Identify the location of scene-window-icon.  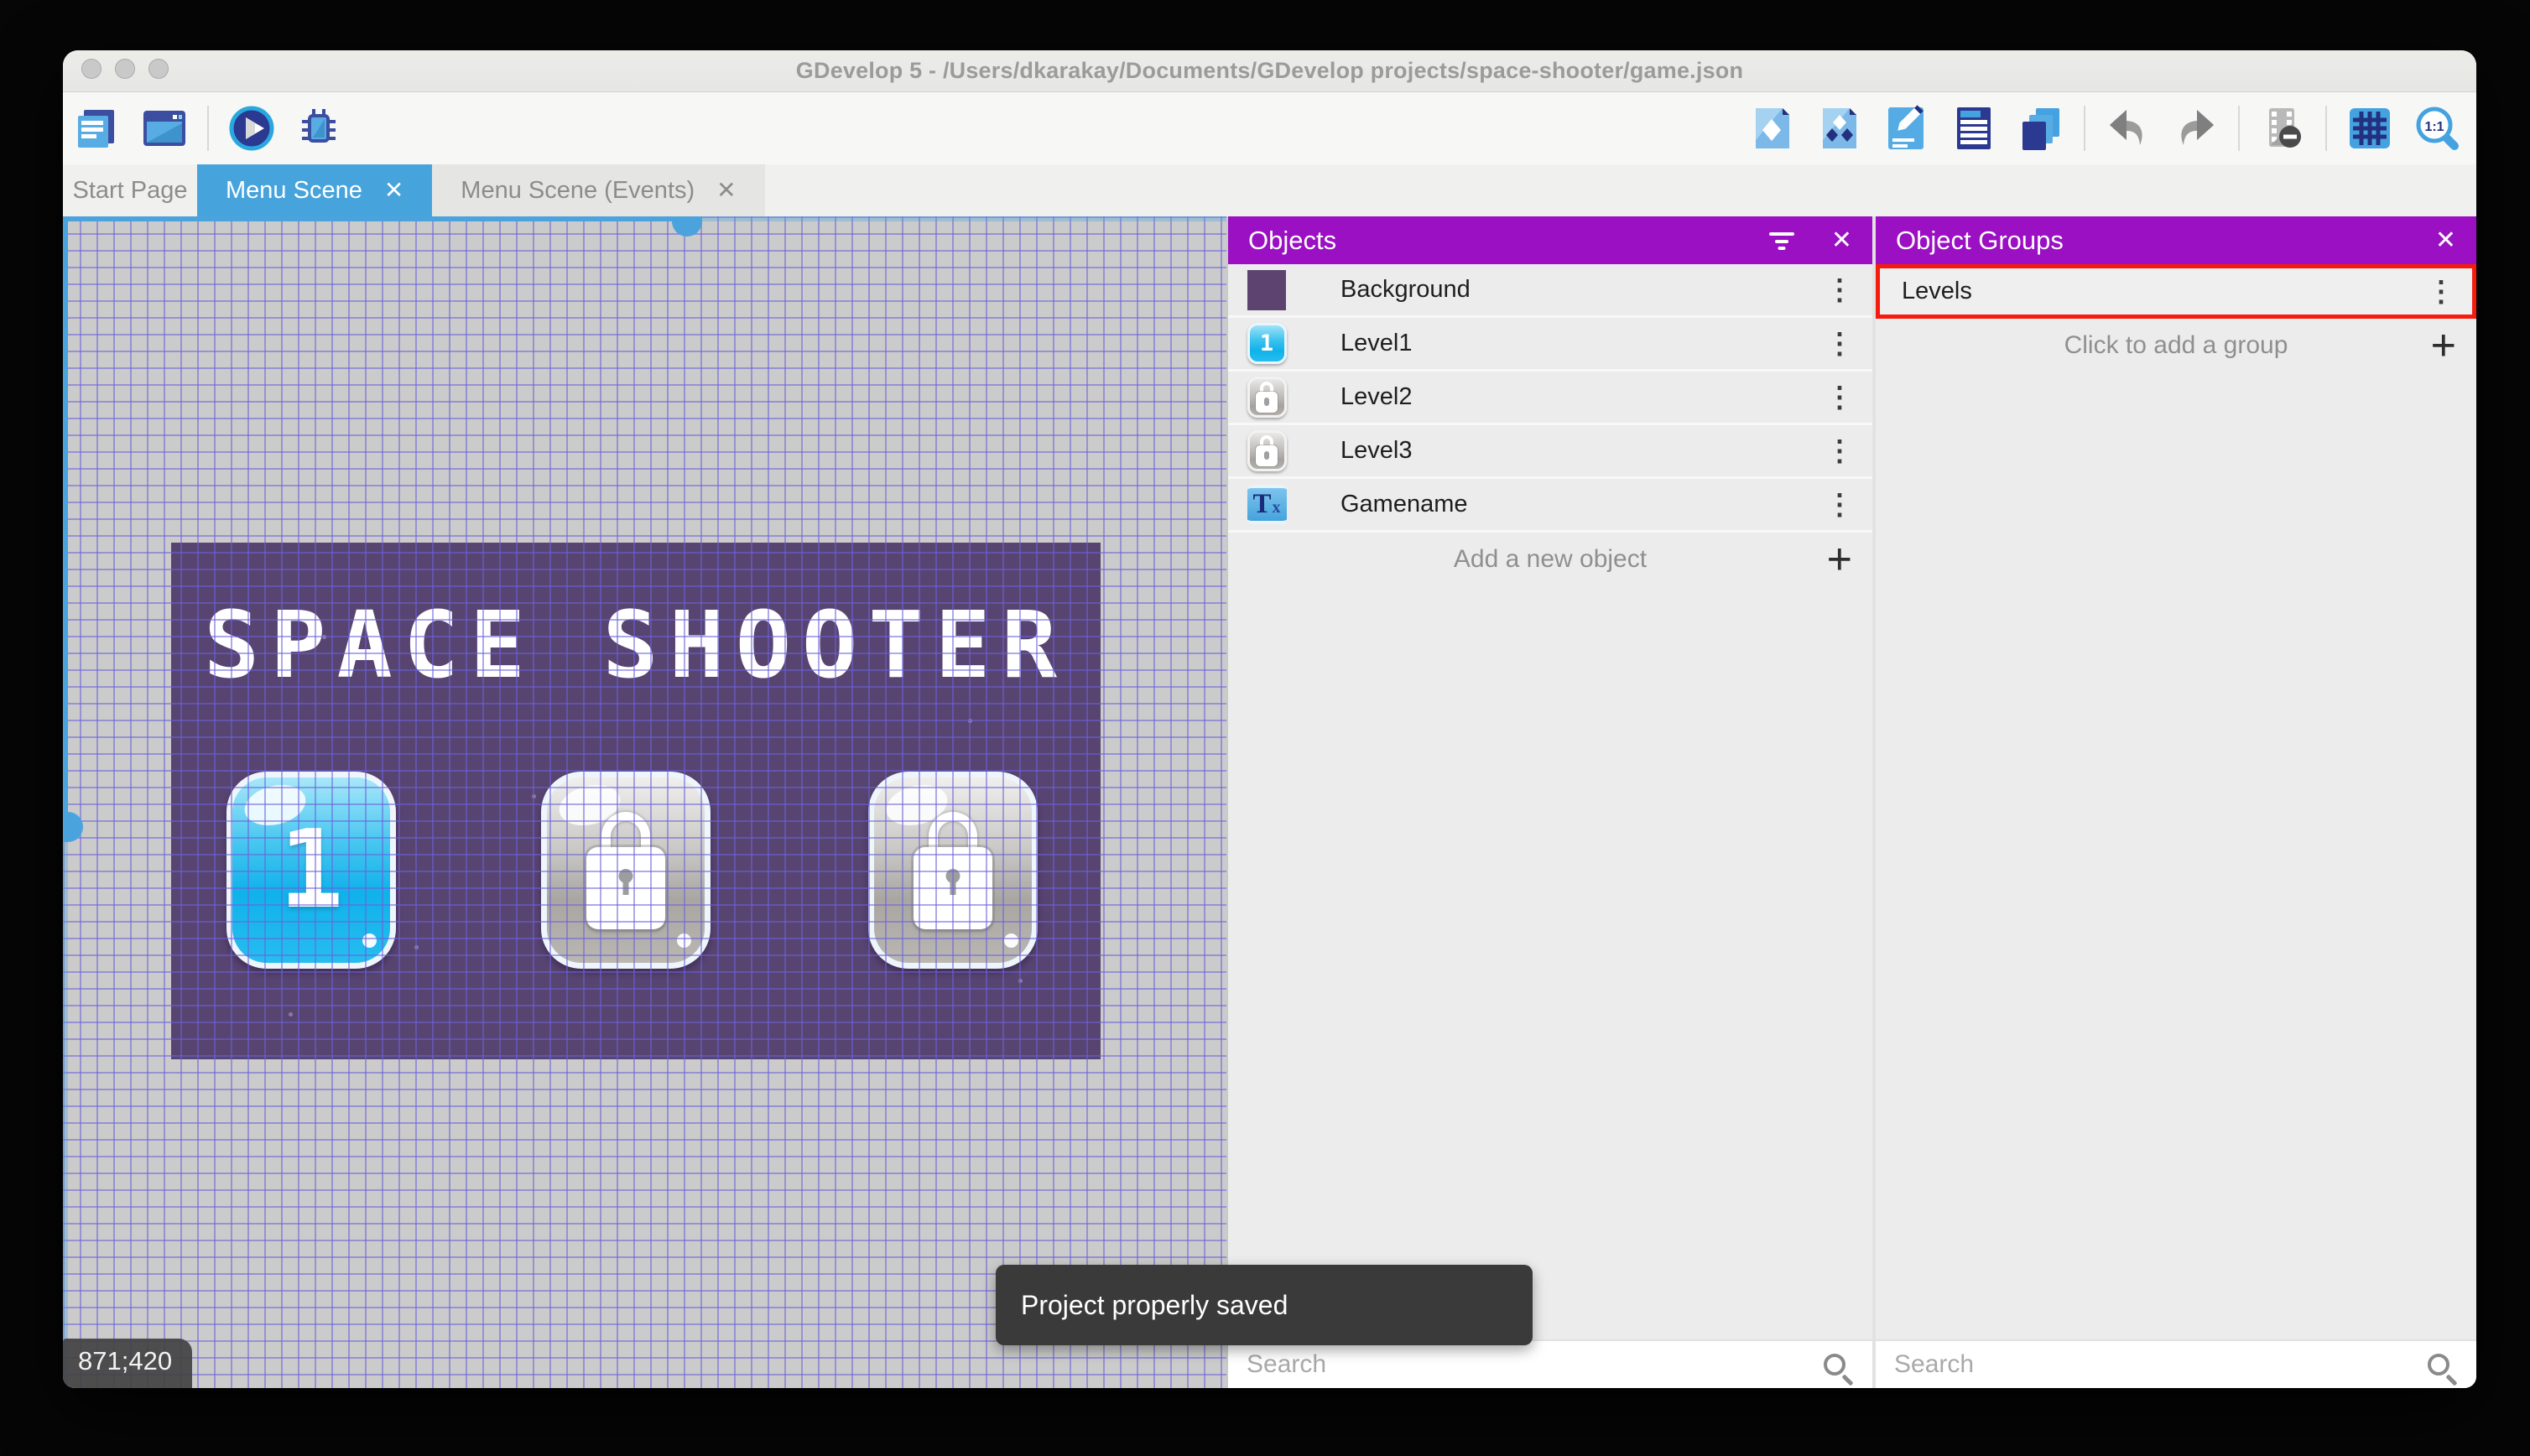
(164, 128).